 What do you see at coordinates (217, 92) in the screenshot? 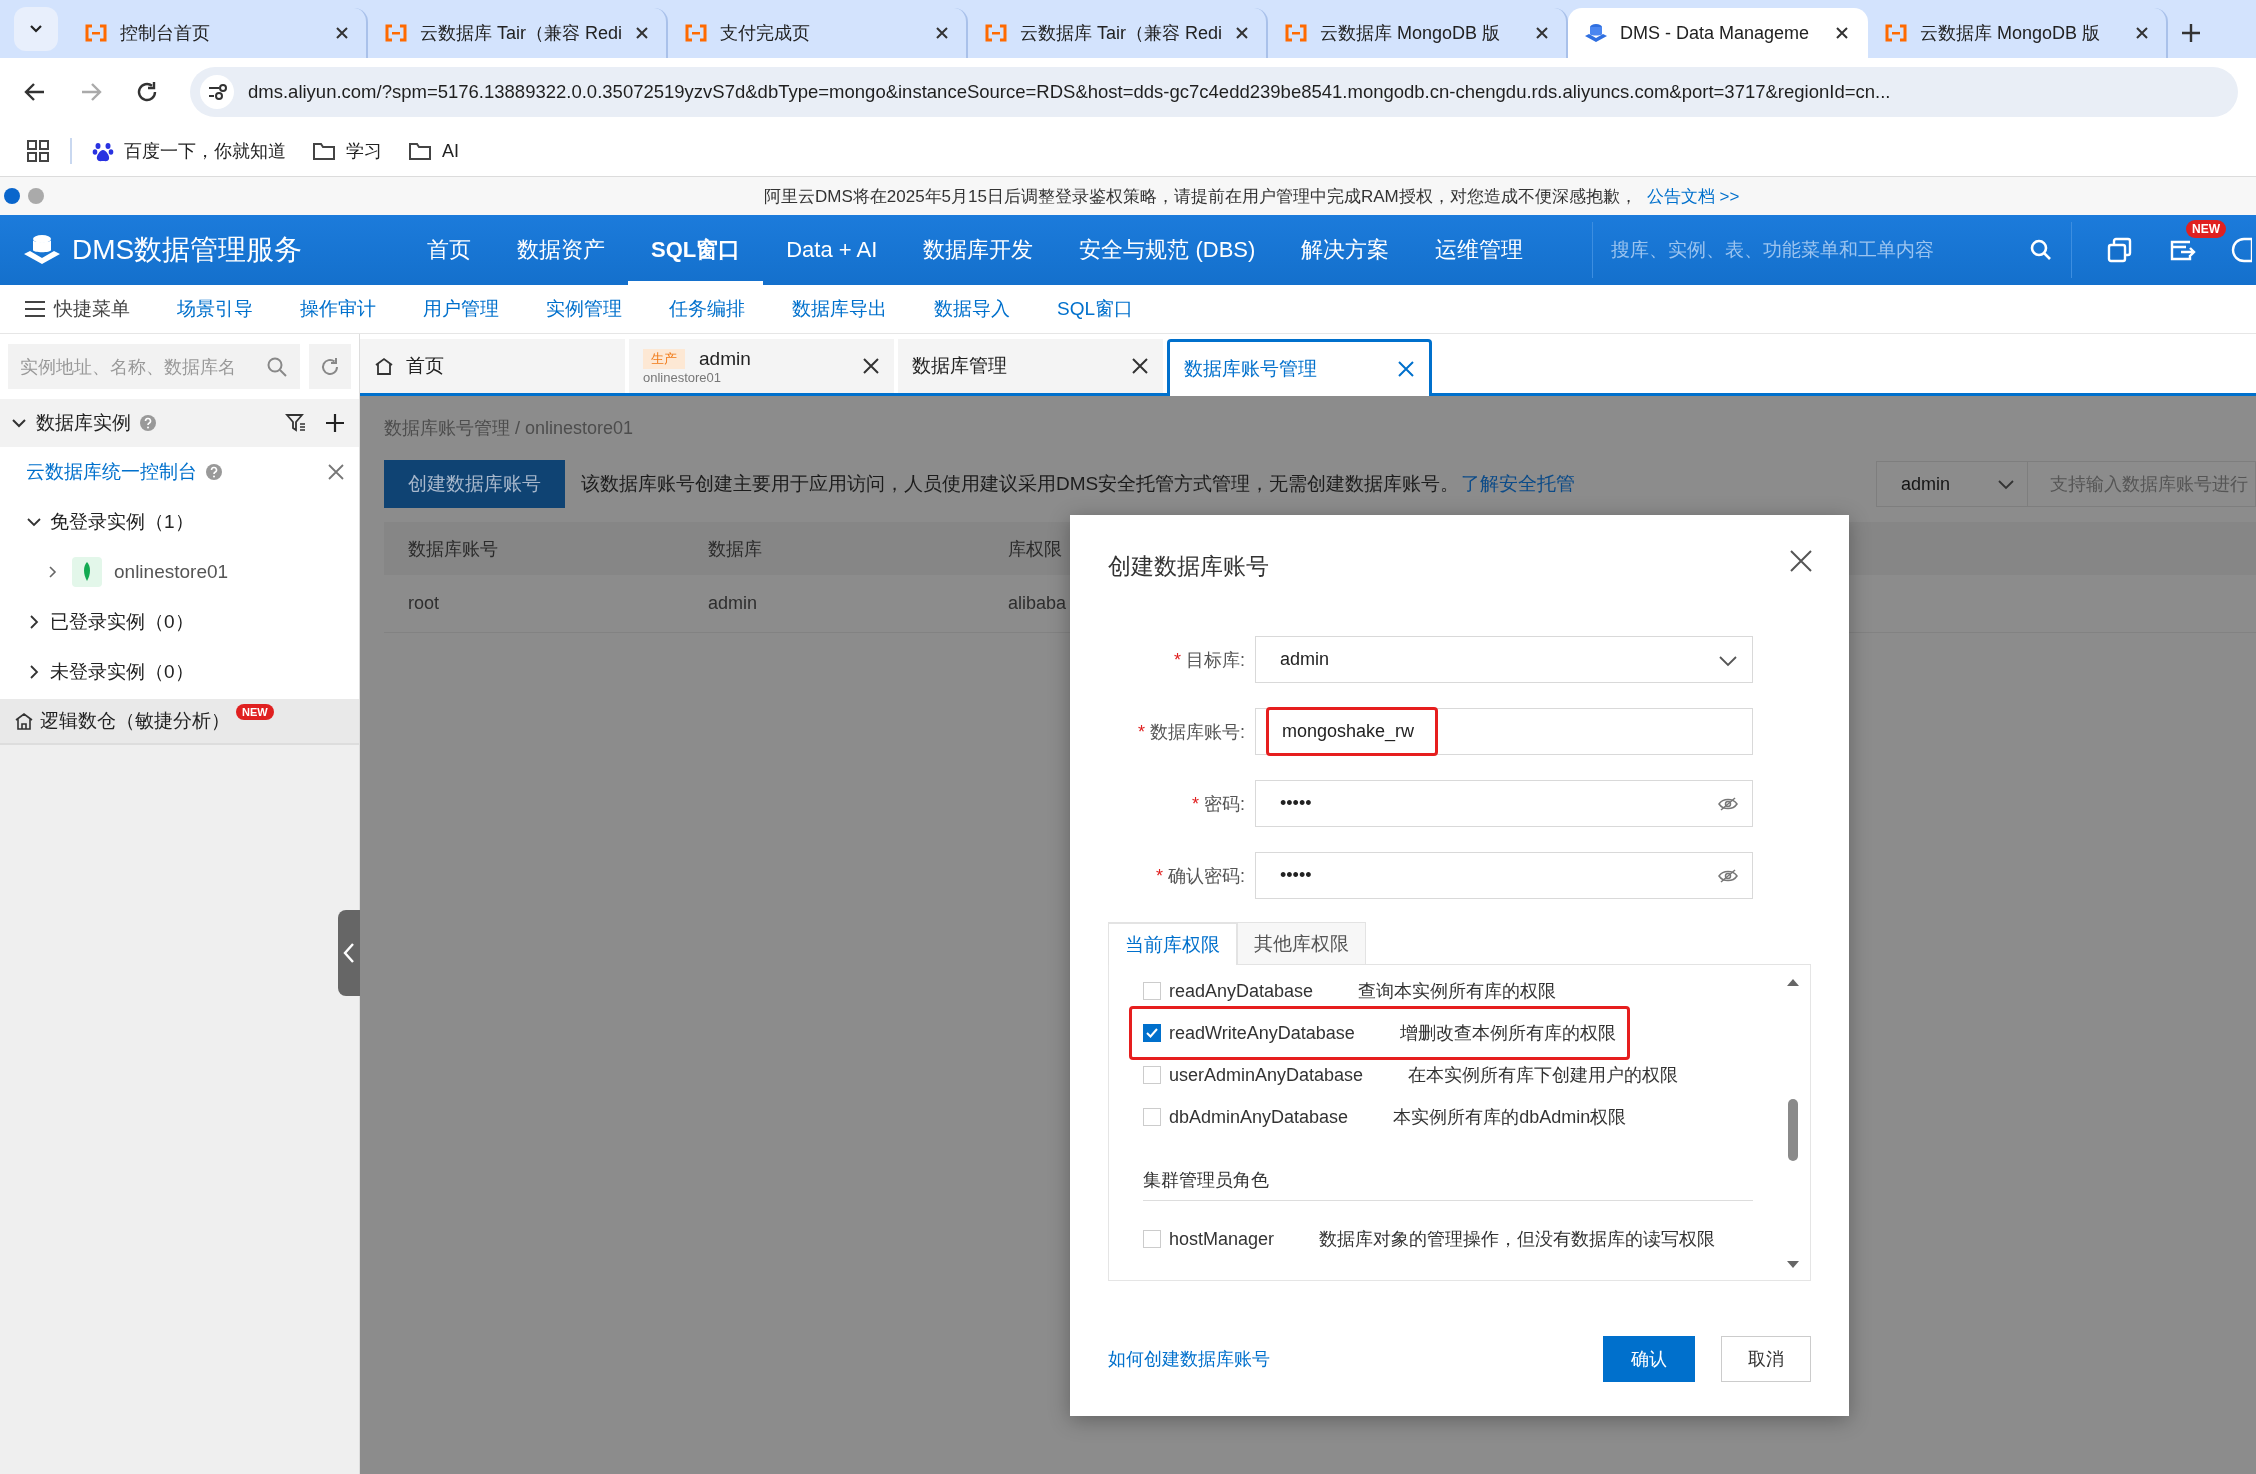
I see `site-settings-icon` at bounding box center [217, 92].